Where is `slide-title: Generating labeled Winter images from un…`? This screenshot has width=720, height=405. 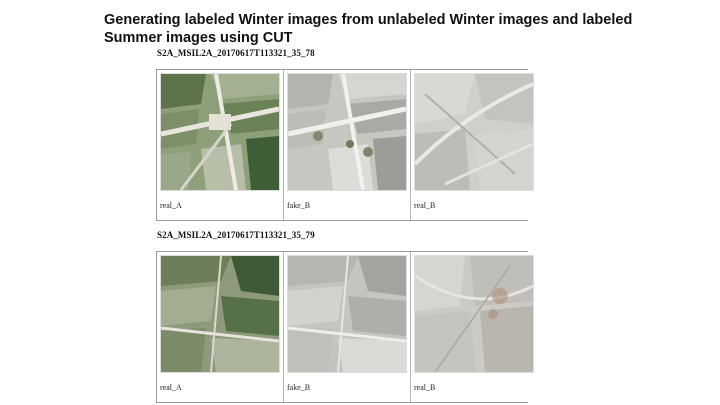 slide-title: Generating labeled Winter images from un… is located at coordinates (368, 29).